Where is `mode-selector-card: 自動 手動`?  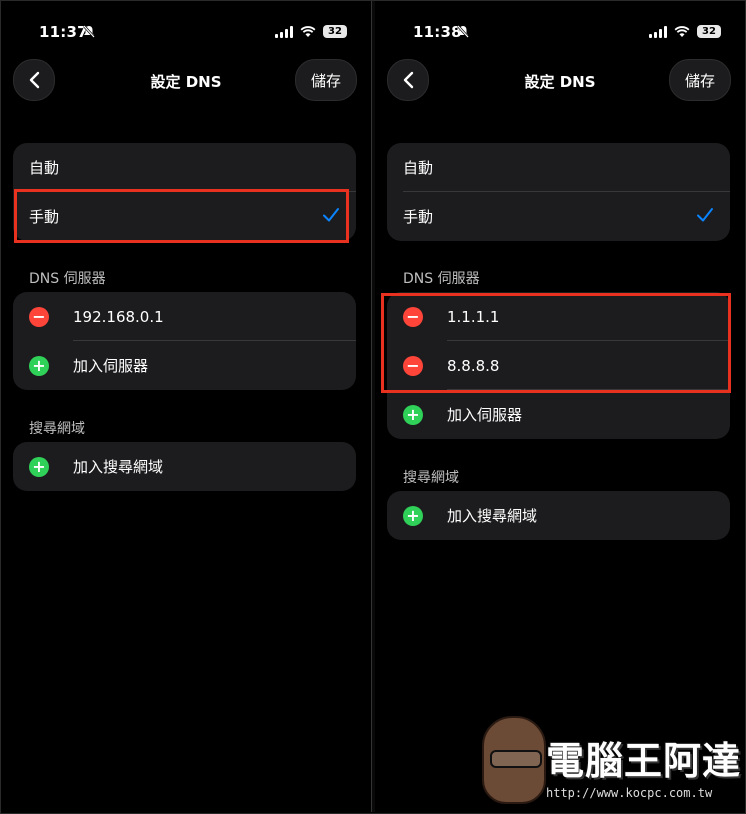
mode-selector-card: 自動 手動 is located at coordinates (558, 192).